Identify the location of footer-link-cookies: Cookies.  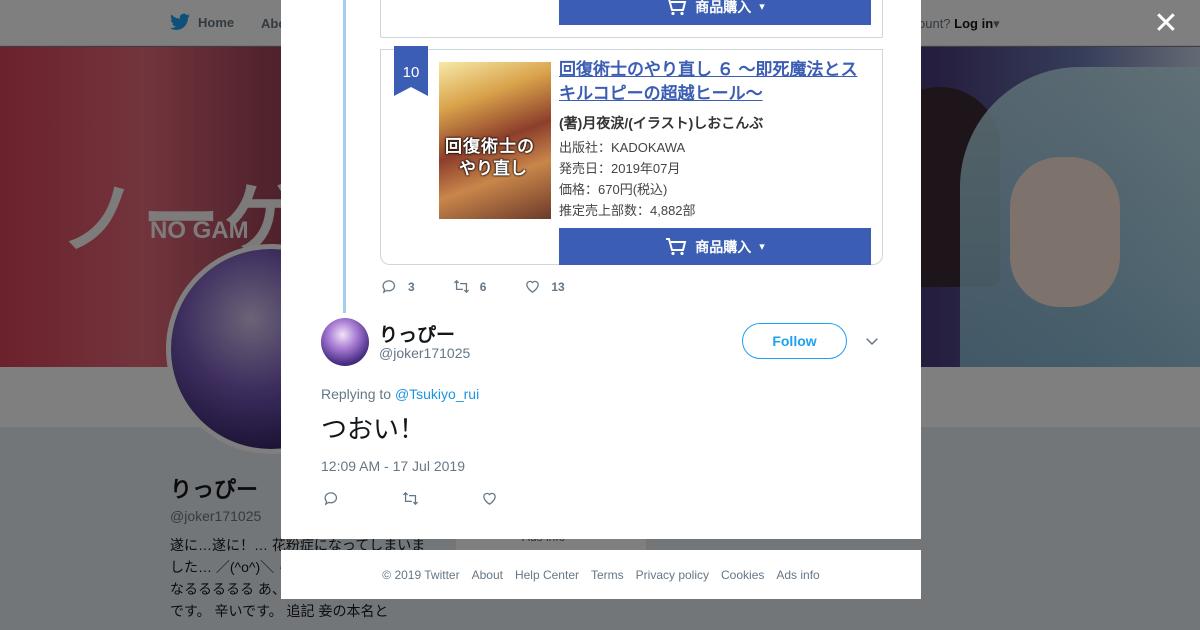
(742, 575).